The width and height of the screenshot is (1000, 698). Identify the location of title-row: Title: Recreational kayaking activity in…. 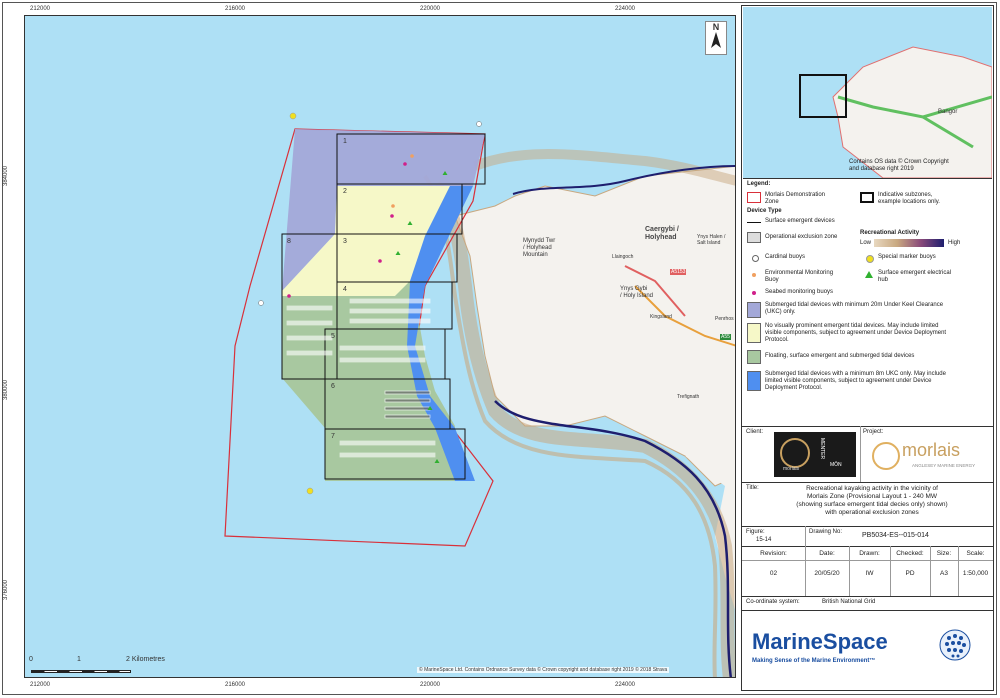
(867, 504).